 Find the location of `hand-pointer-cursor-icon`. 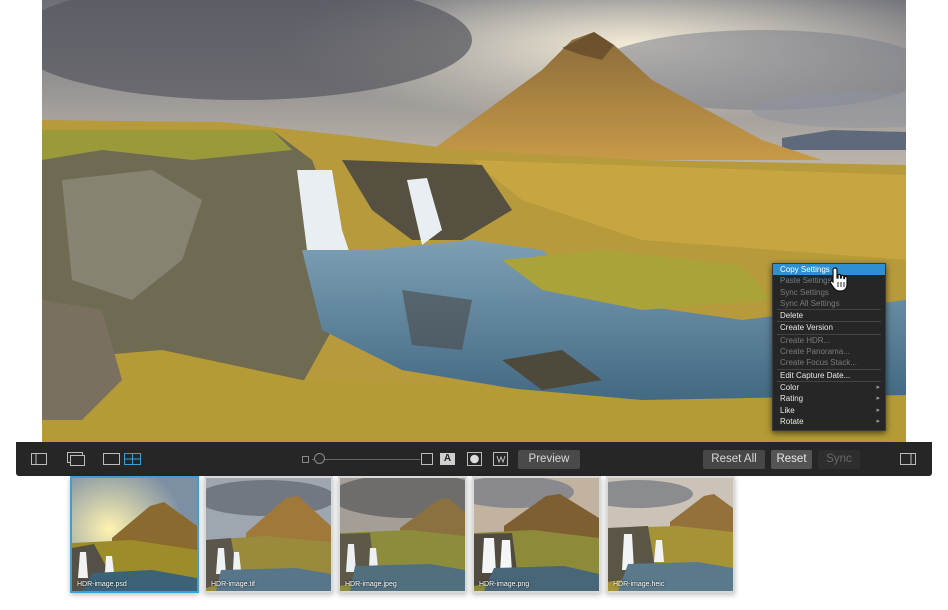

hand-pointer-cursor-icon is located at coordinates (838, 279).